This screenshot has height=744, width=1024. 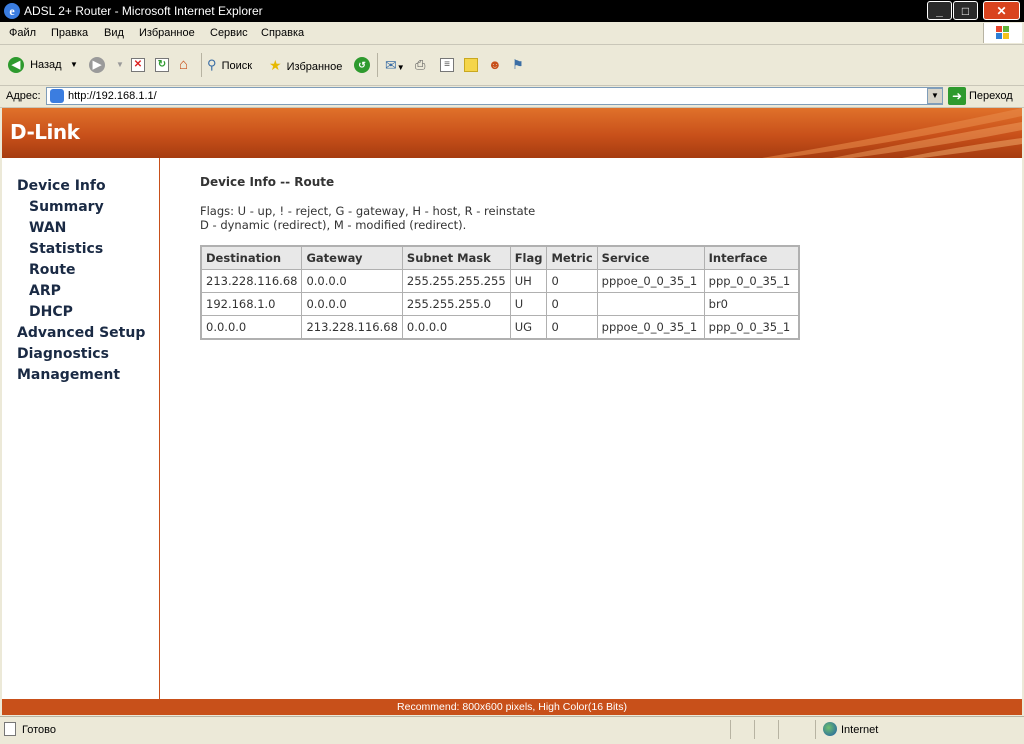 I want to click on ie-icon: e, so click(x=12, y=11).